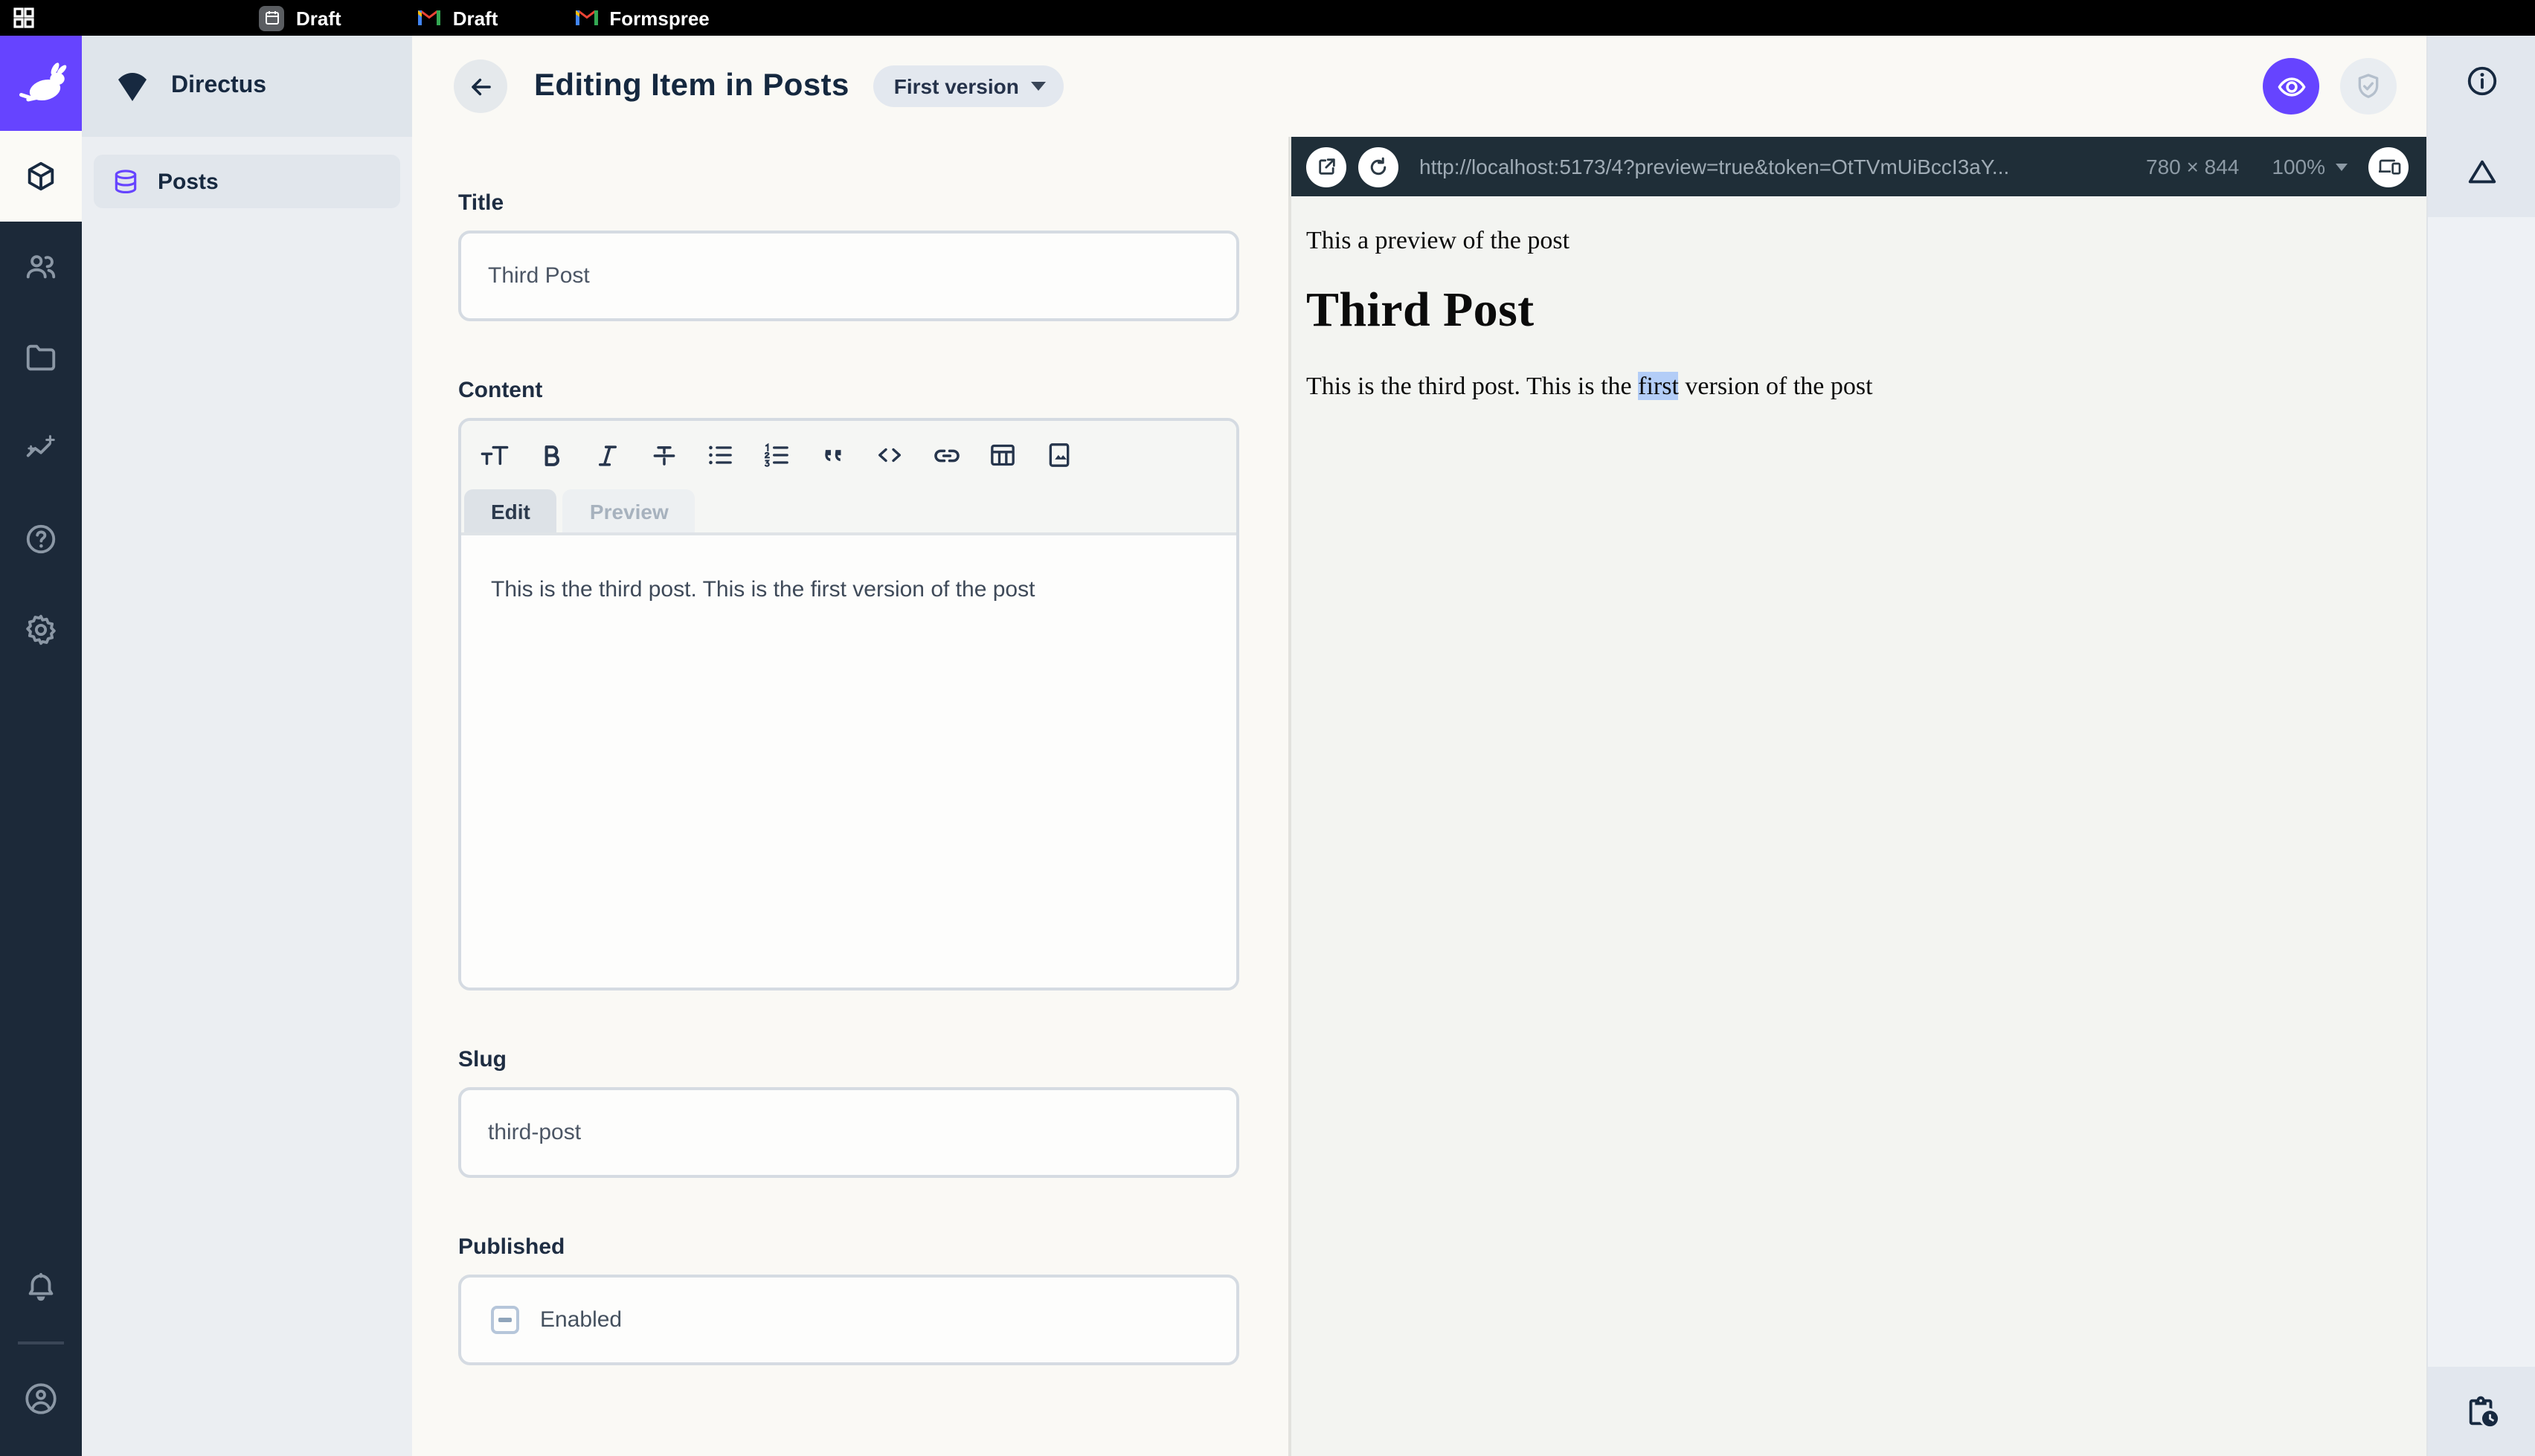  I want to click on module-insights-button, so click(41, 449).